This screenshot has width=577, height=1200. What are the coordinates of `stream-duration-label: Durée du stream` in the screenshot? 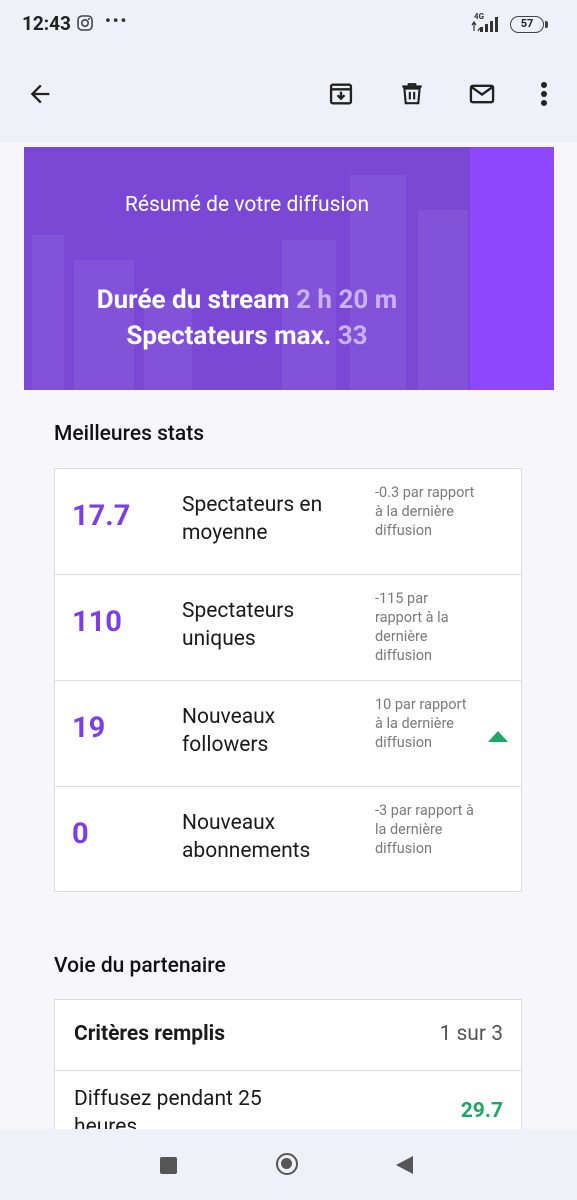 It's located at (193, 300).